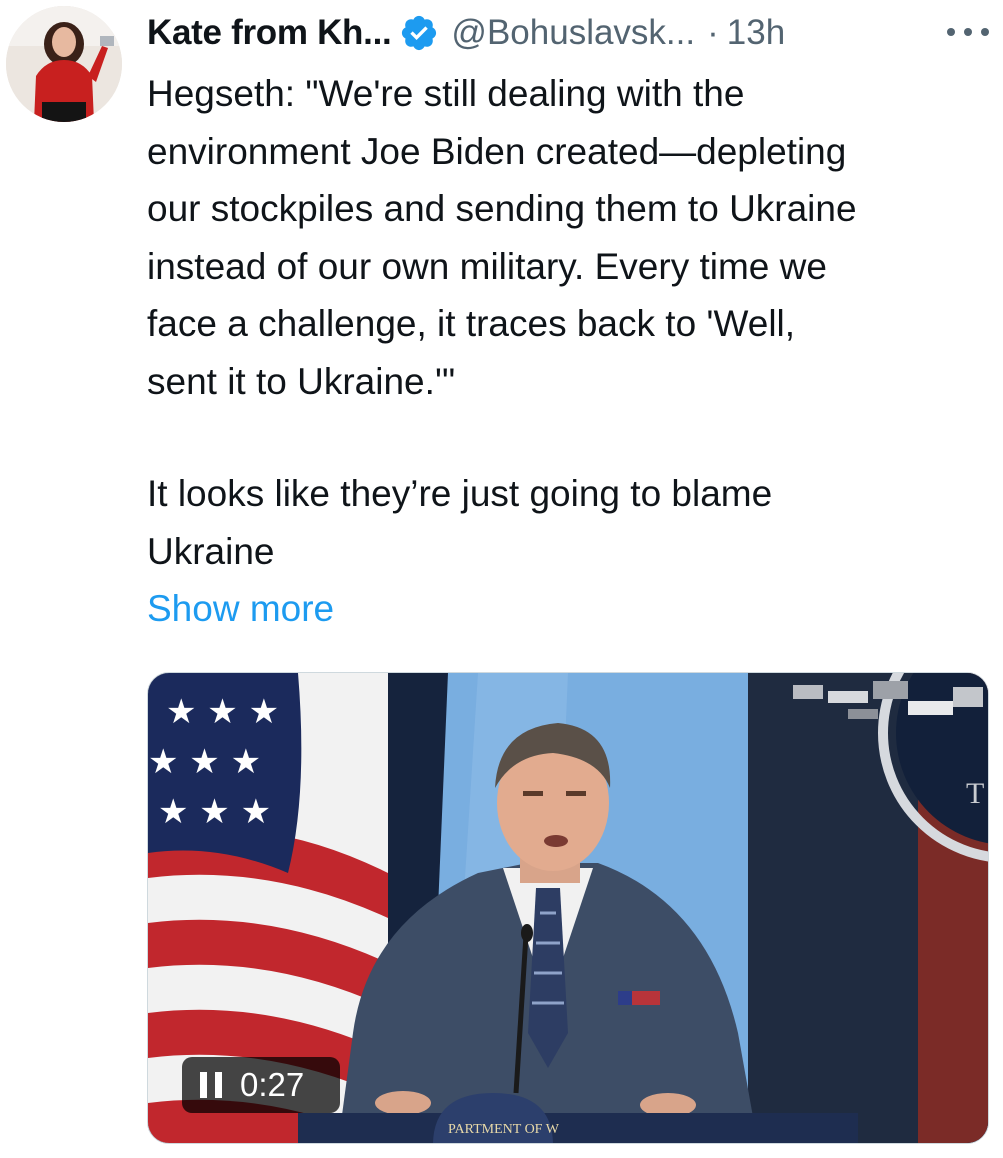 This screenshot has width=1003, height=1158. I want to click on tweet-header: Kate from Kh... @Bohuslavsk... · 13h, so click(570, 33).